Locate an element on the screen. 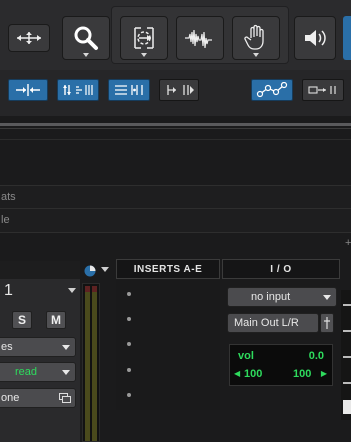 The height and width of the screenshot is (442, 351). insert-slot-b is located at coordinates (129, 319).